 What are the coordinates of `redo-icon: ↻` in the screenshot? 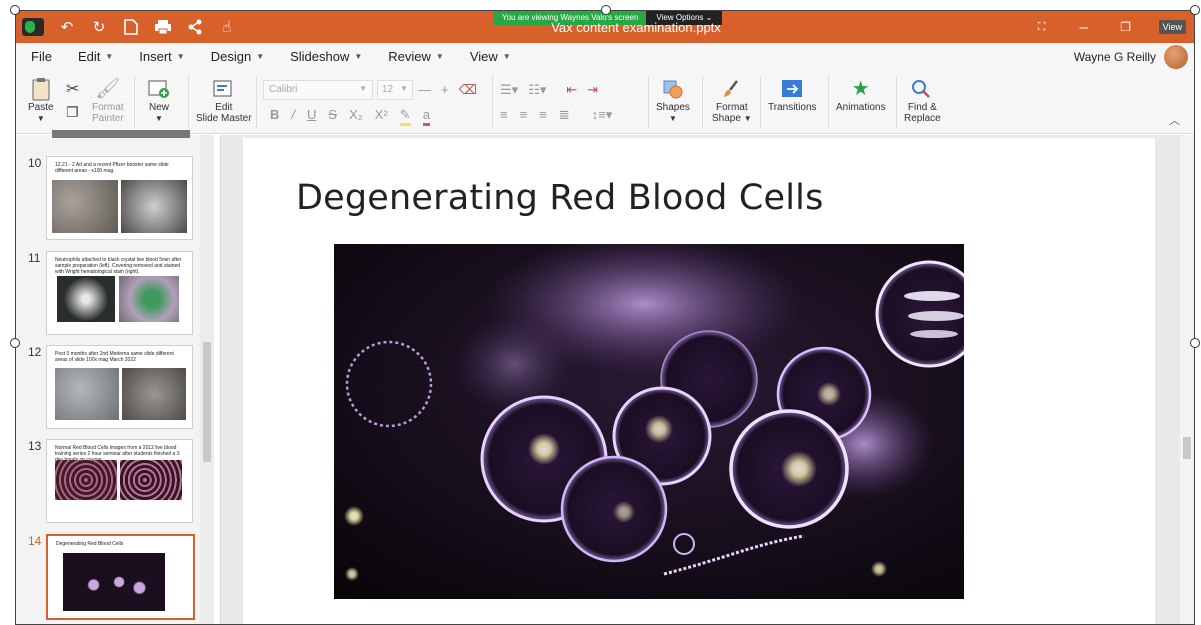 It's located at (99, 27).